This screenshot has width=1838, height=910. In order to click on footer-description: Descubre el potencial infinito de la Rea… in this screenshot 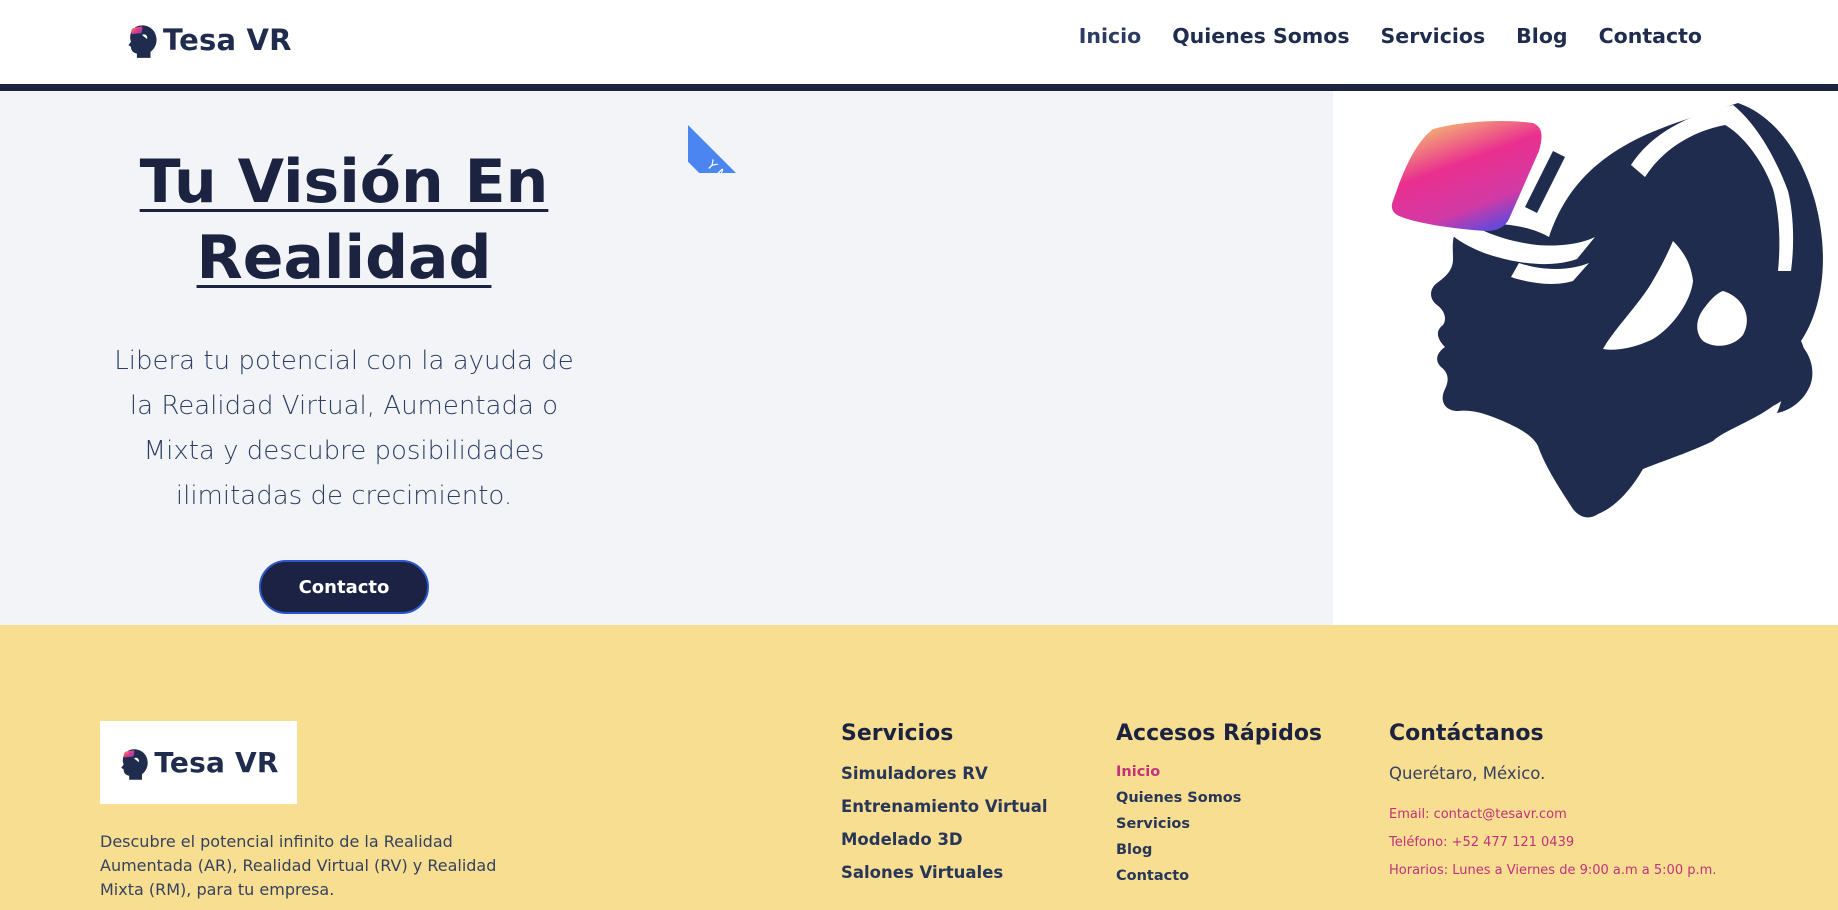, I will do `click(298, 865)`.